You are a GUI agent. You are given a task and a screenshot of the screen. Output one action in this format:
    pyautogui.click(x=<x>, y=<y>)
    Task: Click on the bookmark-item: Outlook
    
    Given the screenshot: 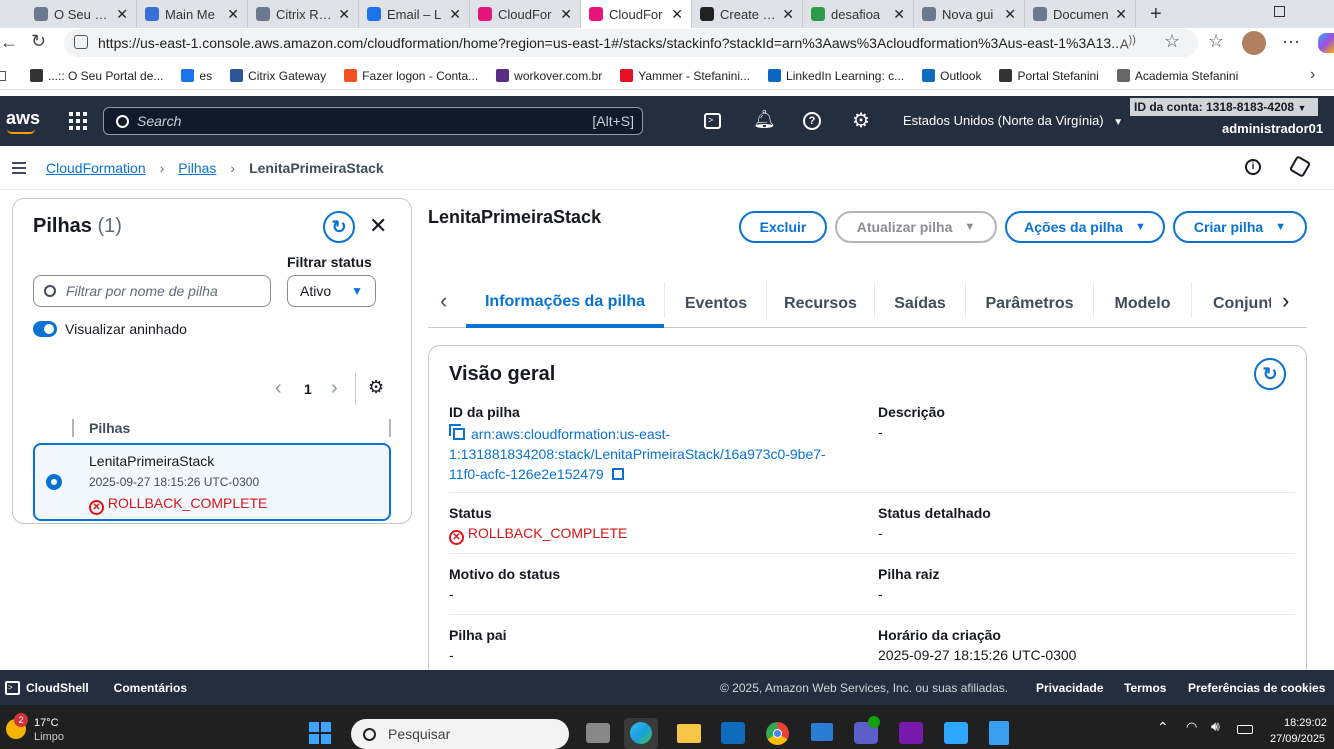 What is the action you would take?
    pyautogui.click(x=951, y=76)
    